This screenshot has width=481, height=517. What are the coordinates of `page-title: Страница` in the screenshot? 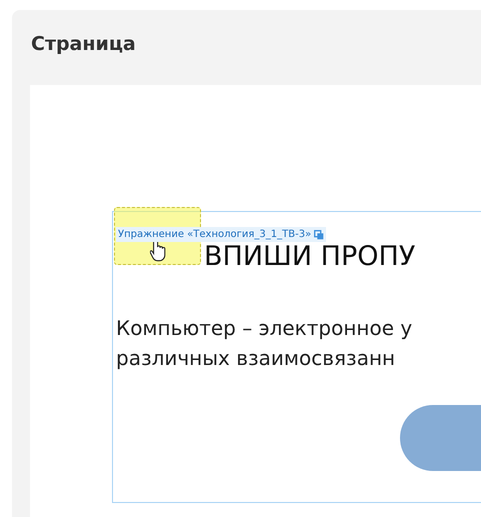 It's located at (83, 44).